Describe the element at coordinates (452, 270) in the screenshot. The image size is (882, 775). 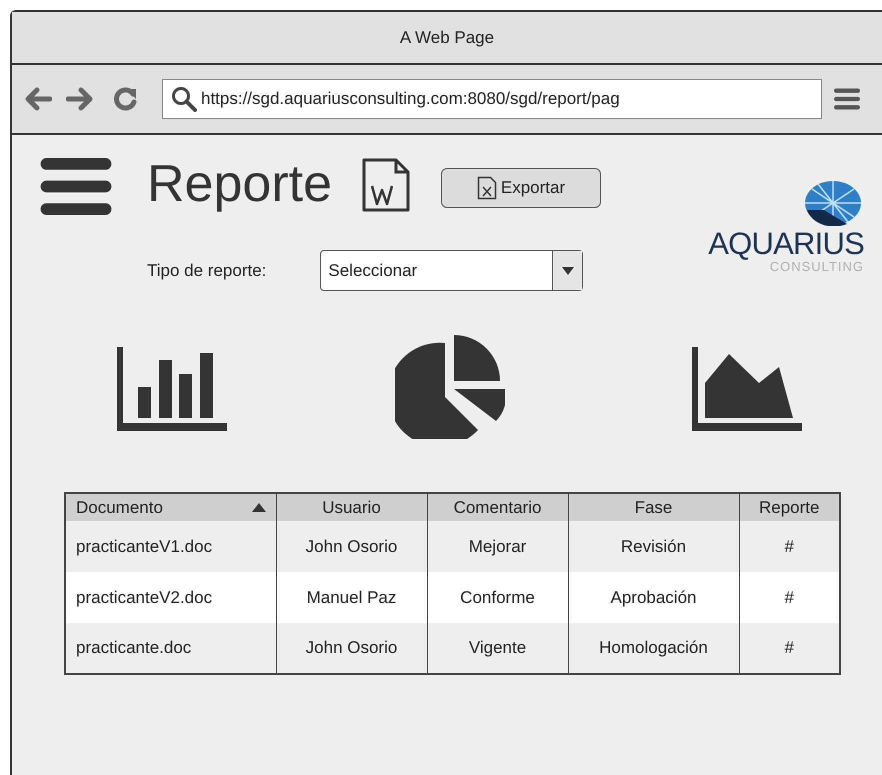
I see `report-type-select: Seleccionar` at that location.